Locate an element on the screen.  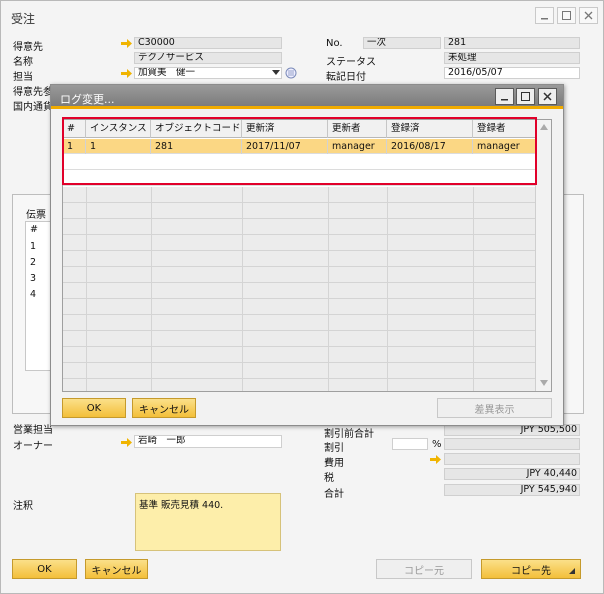
lines-grid: # 1 2 3 4 is located at coordinates (39, 296).